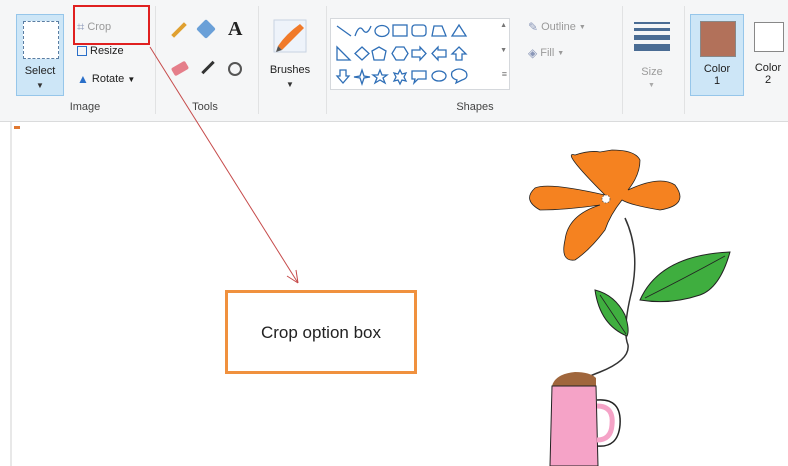 The width and height of the screenshot is (788, 466). I want to click on tools-group-label: Tools, so click(205, 107).